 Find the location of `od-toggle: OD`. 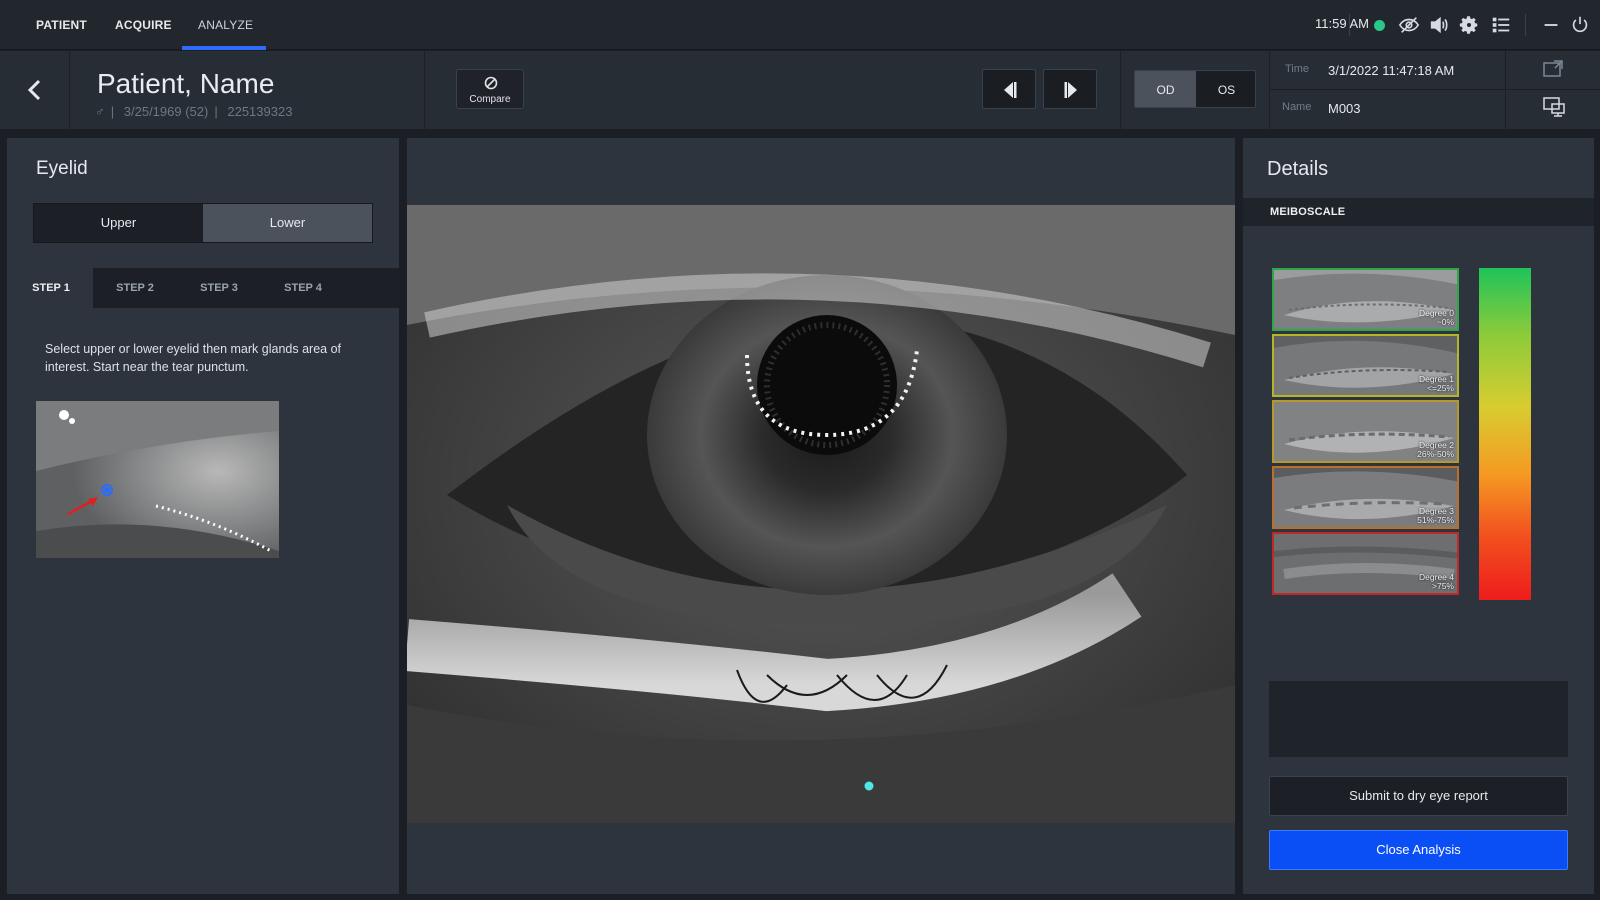

od-toggle: OD is located at coordinates (1165, 89).